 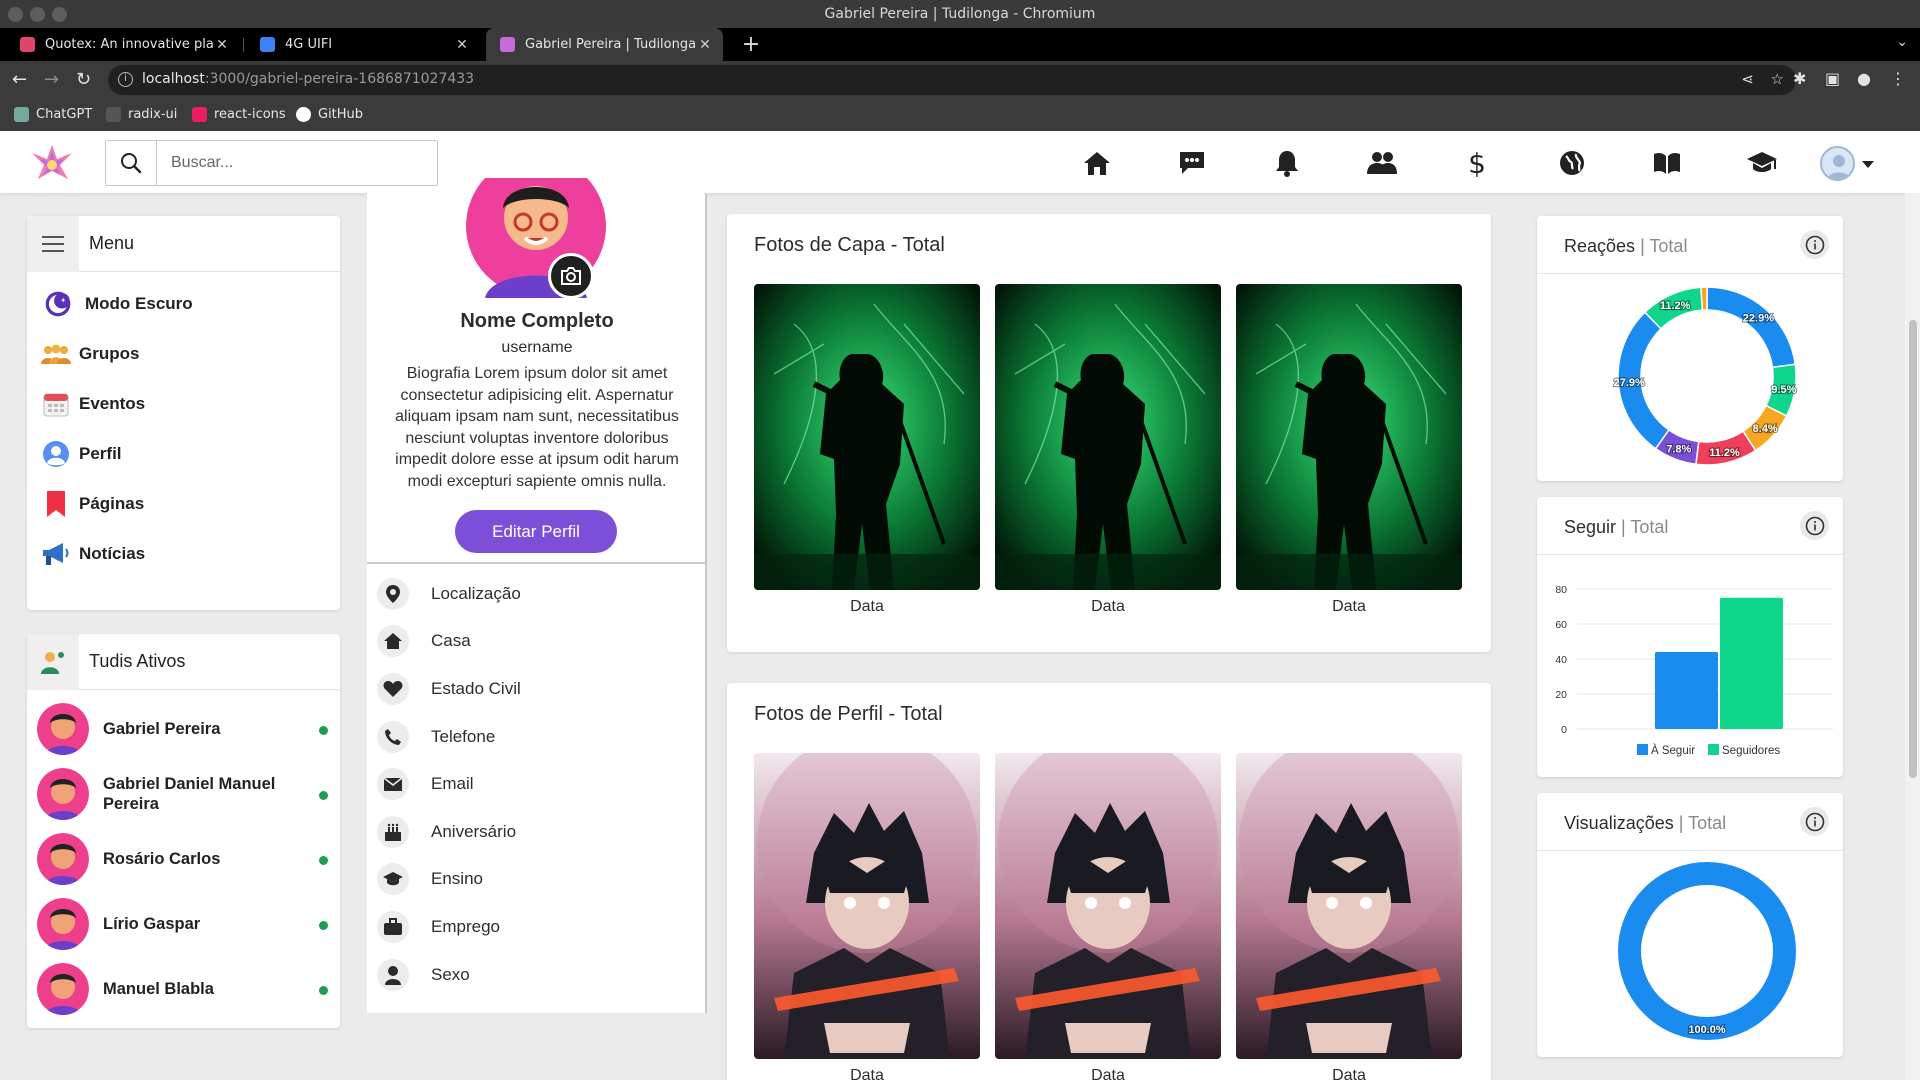 I want to click on house-icon, so click(x=393, y=641).